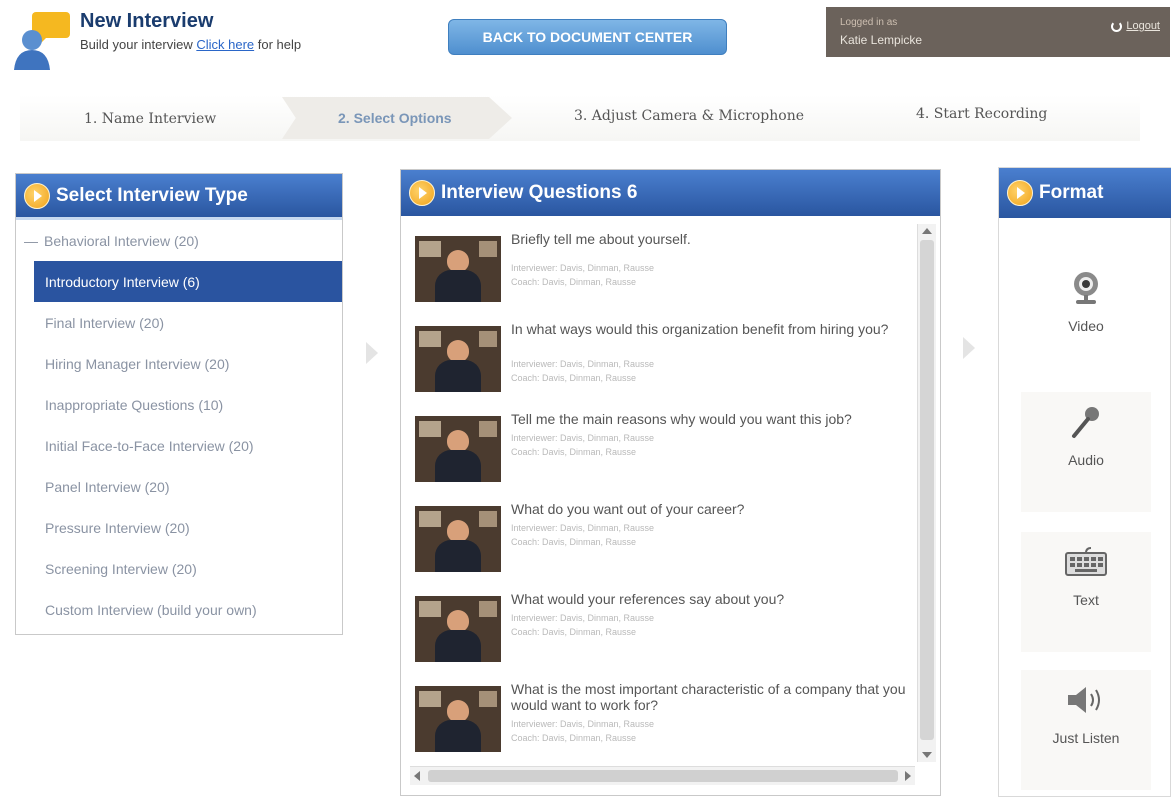 This screenshot has width=1171, height=806. I want to click on type-item-panel: Panel Interview (20), so click(179, 486).